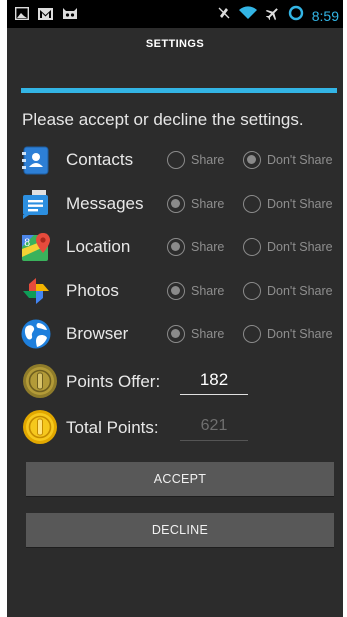 Image resolution: width=347 pixels, height=617 pixels. I want to click on permission-label: Browser, so click(97, 333).